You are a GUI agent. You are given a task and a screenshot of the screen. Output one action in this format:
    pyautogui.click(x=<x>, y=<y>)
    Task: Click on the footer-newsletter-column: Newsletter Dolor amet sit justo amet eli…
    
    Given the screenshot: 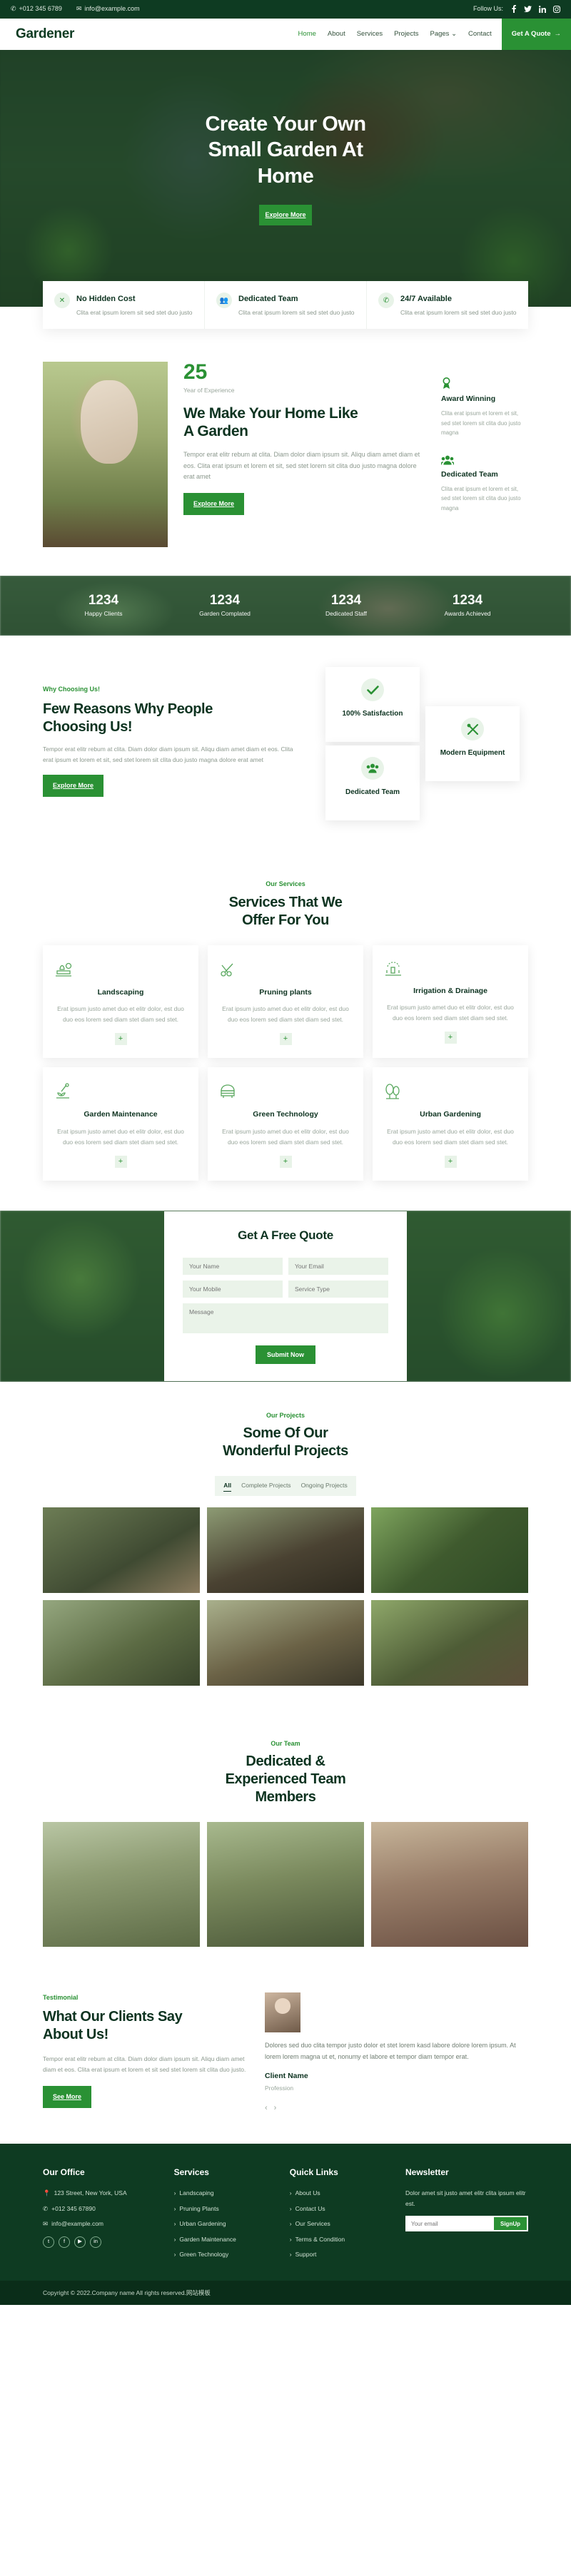 What is the action you would take?
    pyautogui.click(x=467, y=2215)
    